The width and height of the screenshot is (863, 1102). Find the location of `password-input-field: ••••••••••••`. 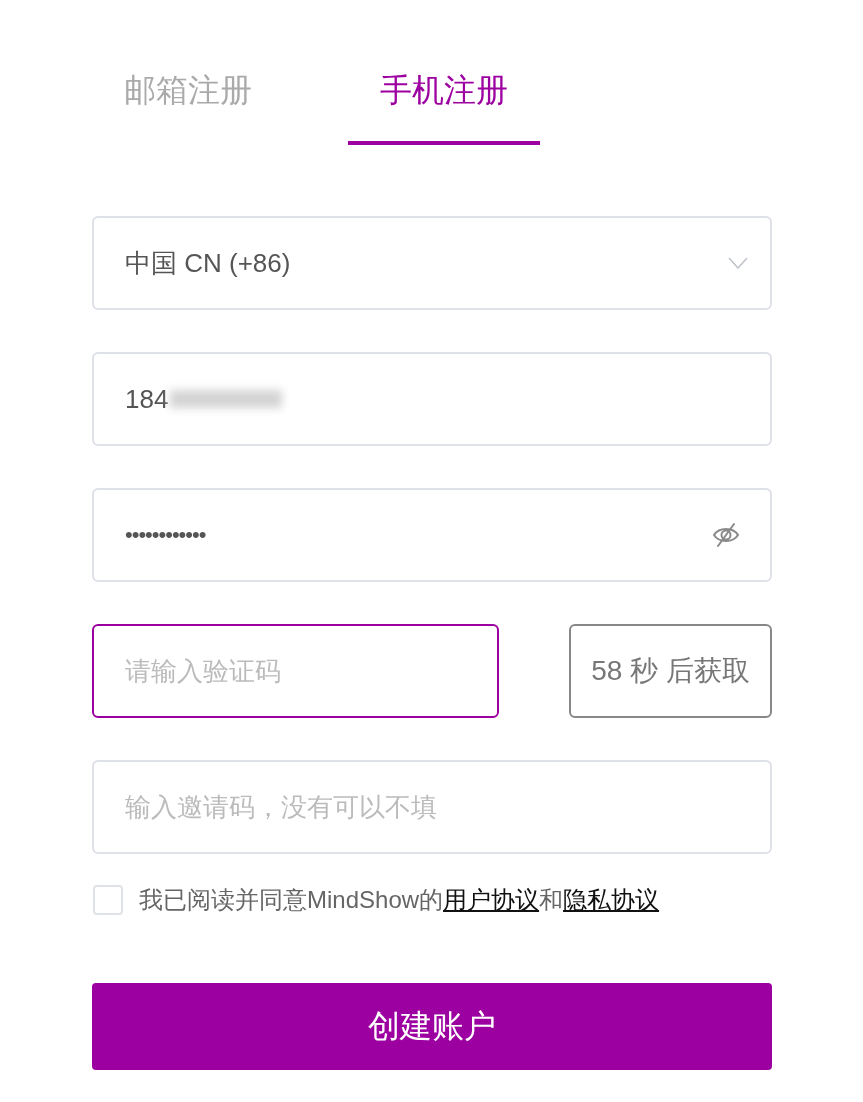

password-input-field: •••••••••••• is located at coordinates (432, 535).